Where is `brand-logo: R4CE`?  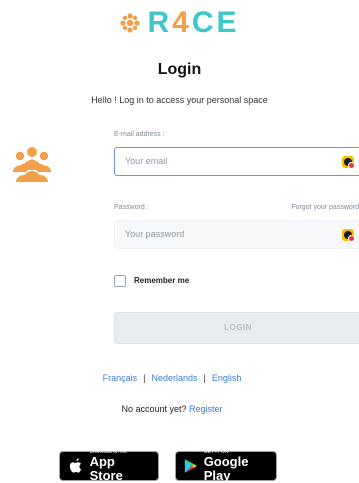 brand-logo: R4CE is located at coordinates (179, 23).